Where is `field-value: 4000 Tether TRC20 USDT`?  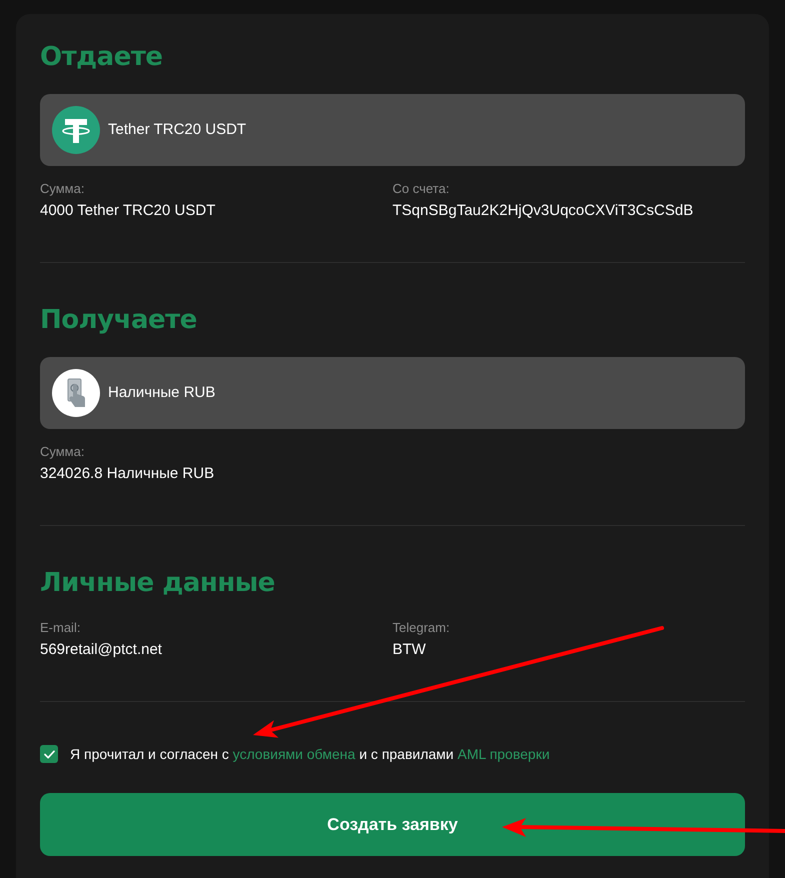
field-value: 4000 Tether TRC20 USDT is located at coordinates (128, 211).